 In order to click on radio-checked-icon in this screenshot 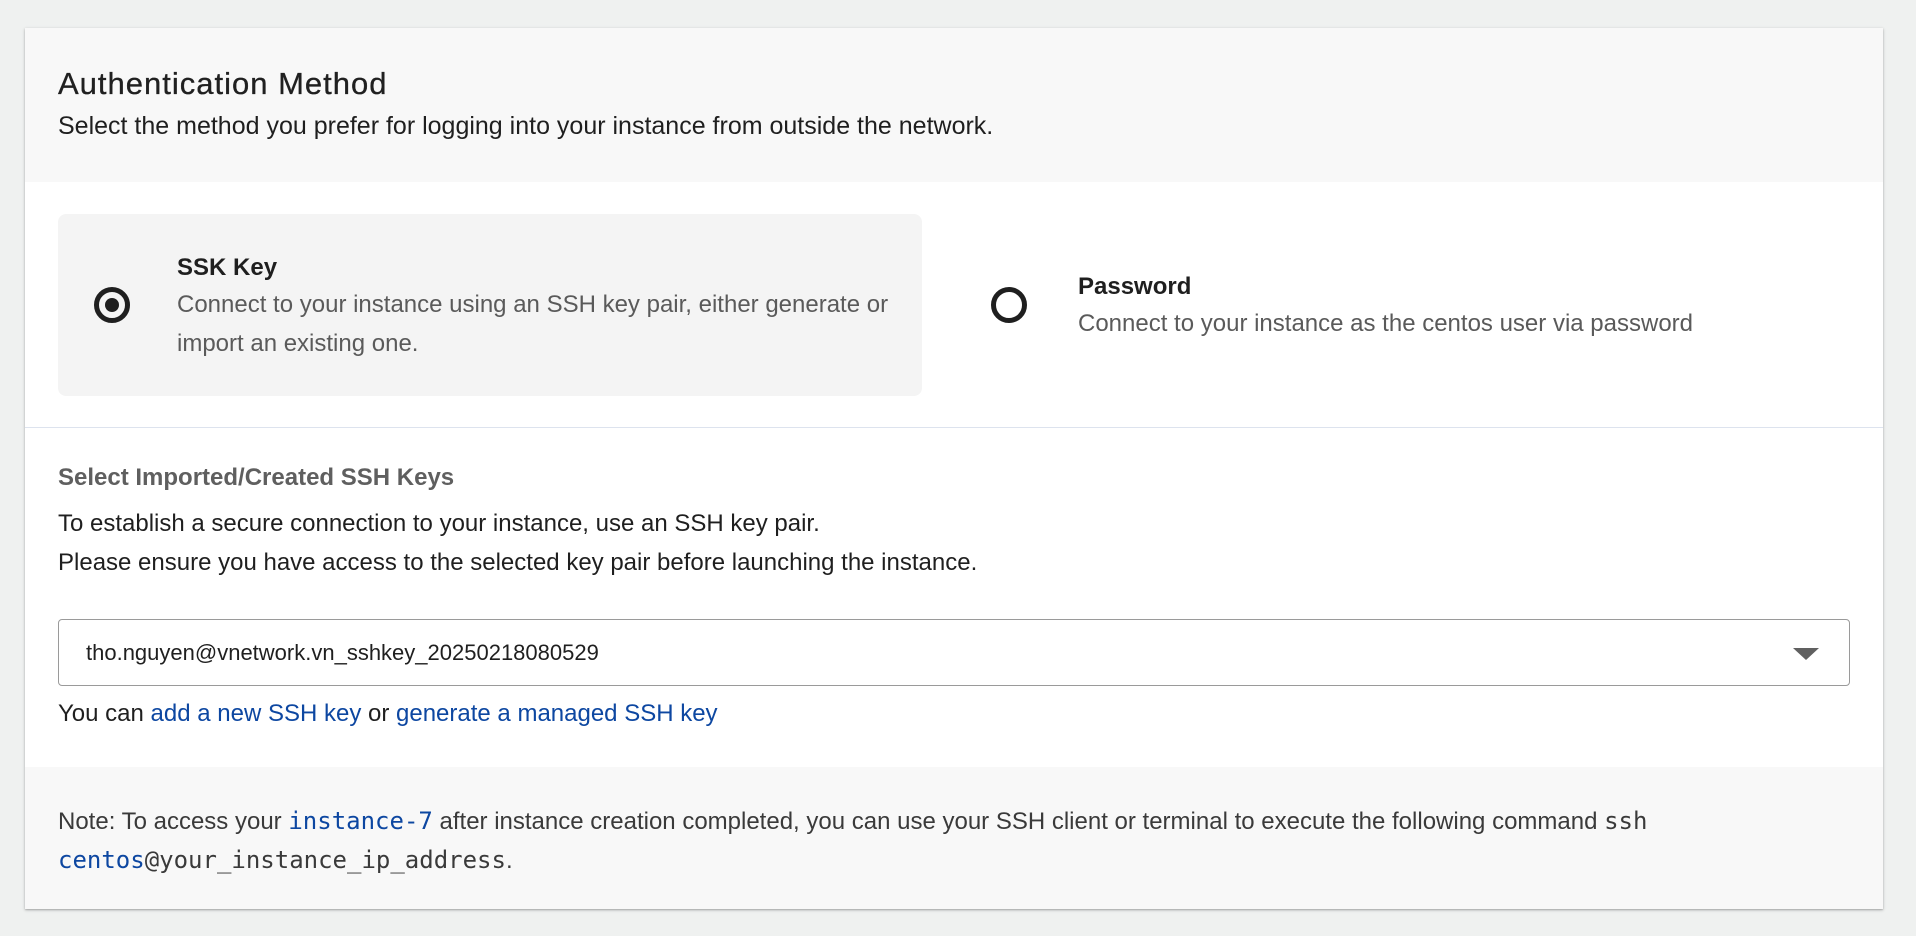, I will do `click(112, 305)`.